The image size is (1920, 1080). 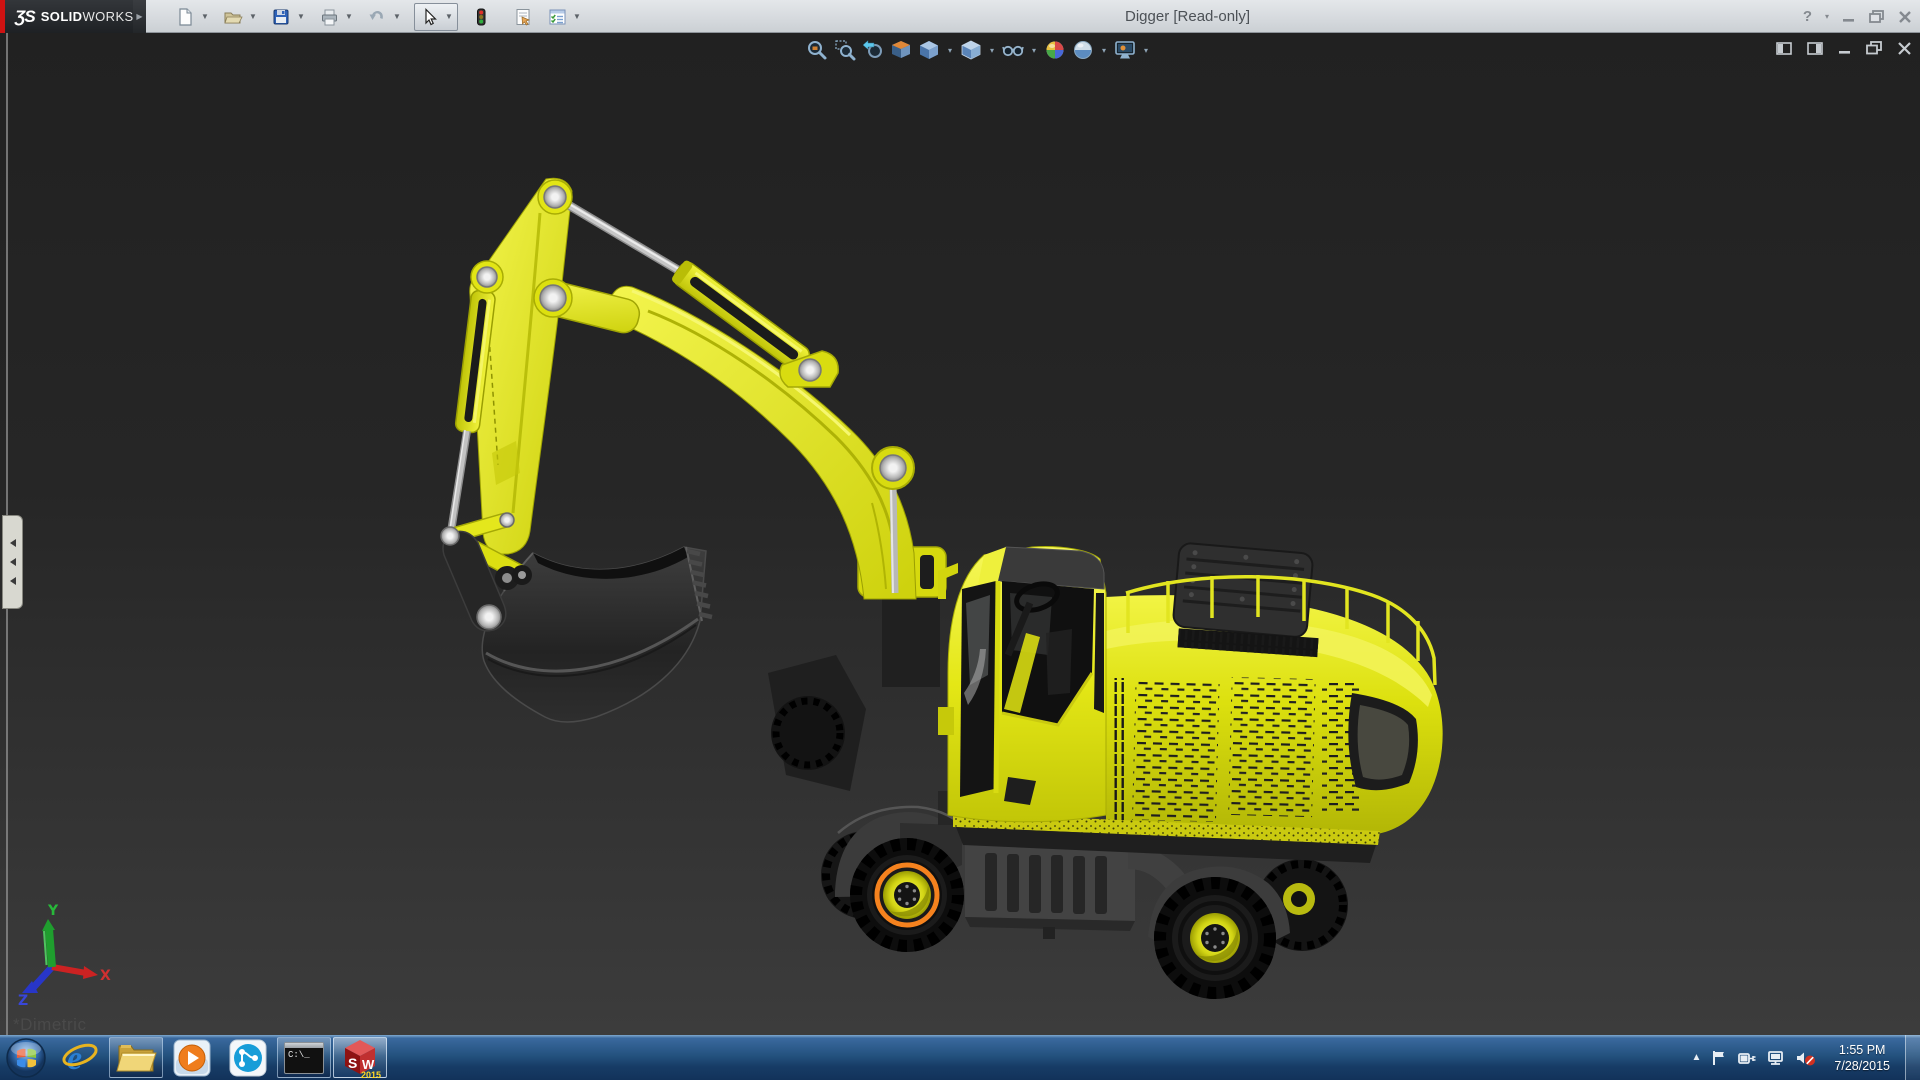 What do you see at coordinates (960, 1057) in the screenshot?
I see `windows-taskbar: e C:\_ S W 2015 ▲ 1:55 PM 7/28/2015` at bounding box center [960, 1057].